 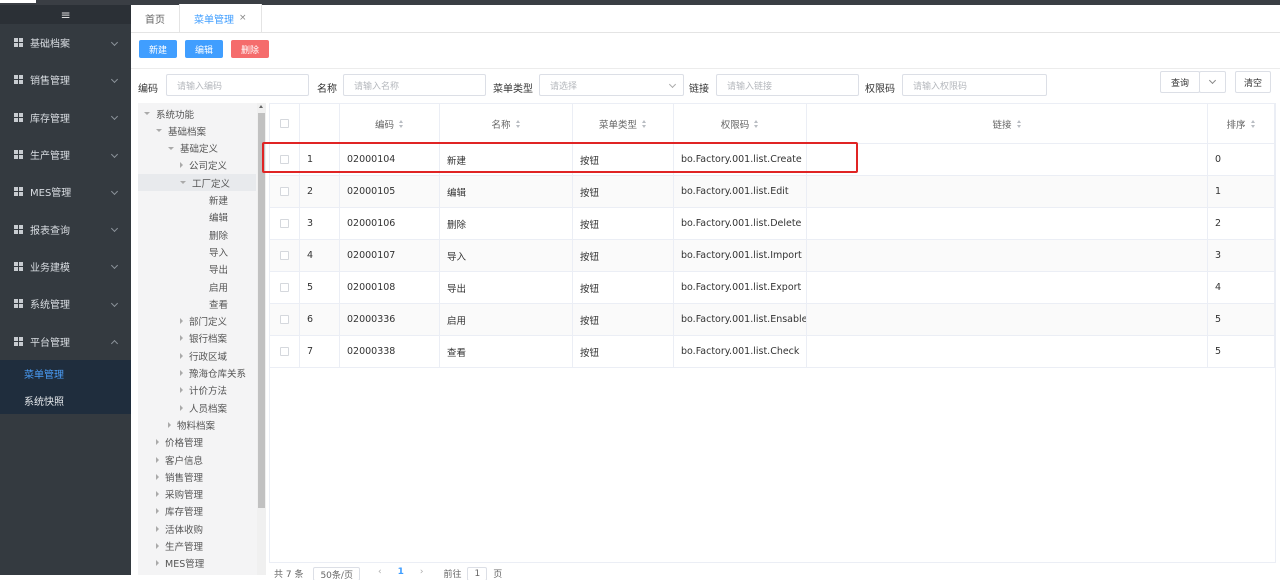 What do you see at coordinates (1180, 82) in the screenshot?
I see `query-button: 查询` at bounding box center [1180, 82].